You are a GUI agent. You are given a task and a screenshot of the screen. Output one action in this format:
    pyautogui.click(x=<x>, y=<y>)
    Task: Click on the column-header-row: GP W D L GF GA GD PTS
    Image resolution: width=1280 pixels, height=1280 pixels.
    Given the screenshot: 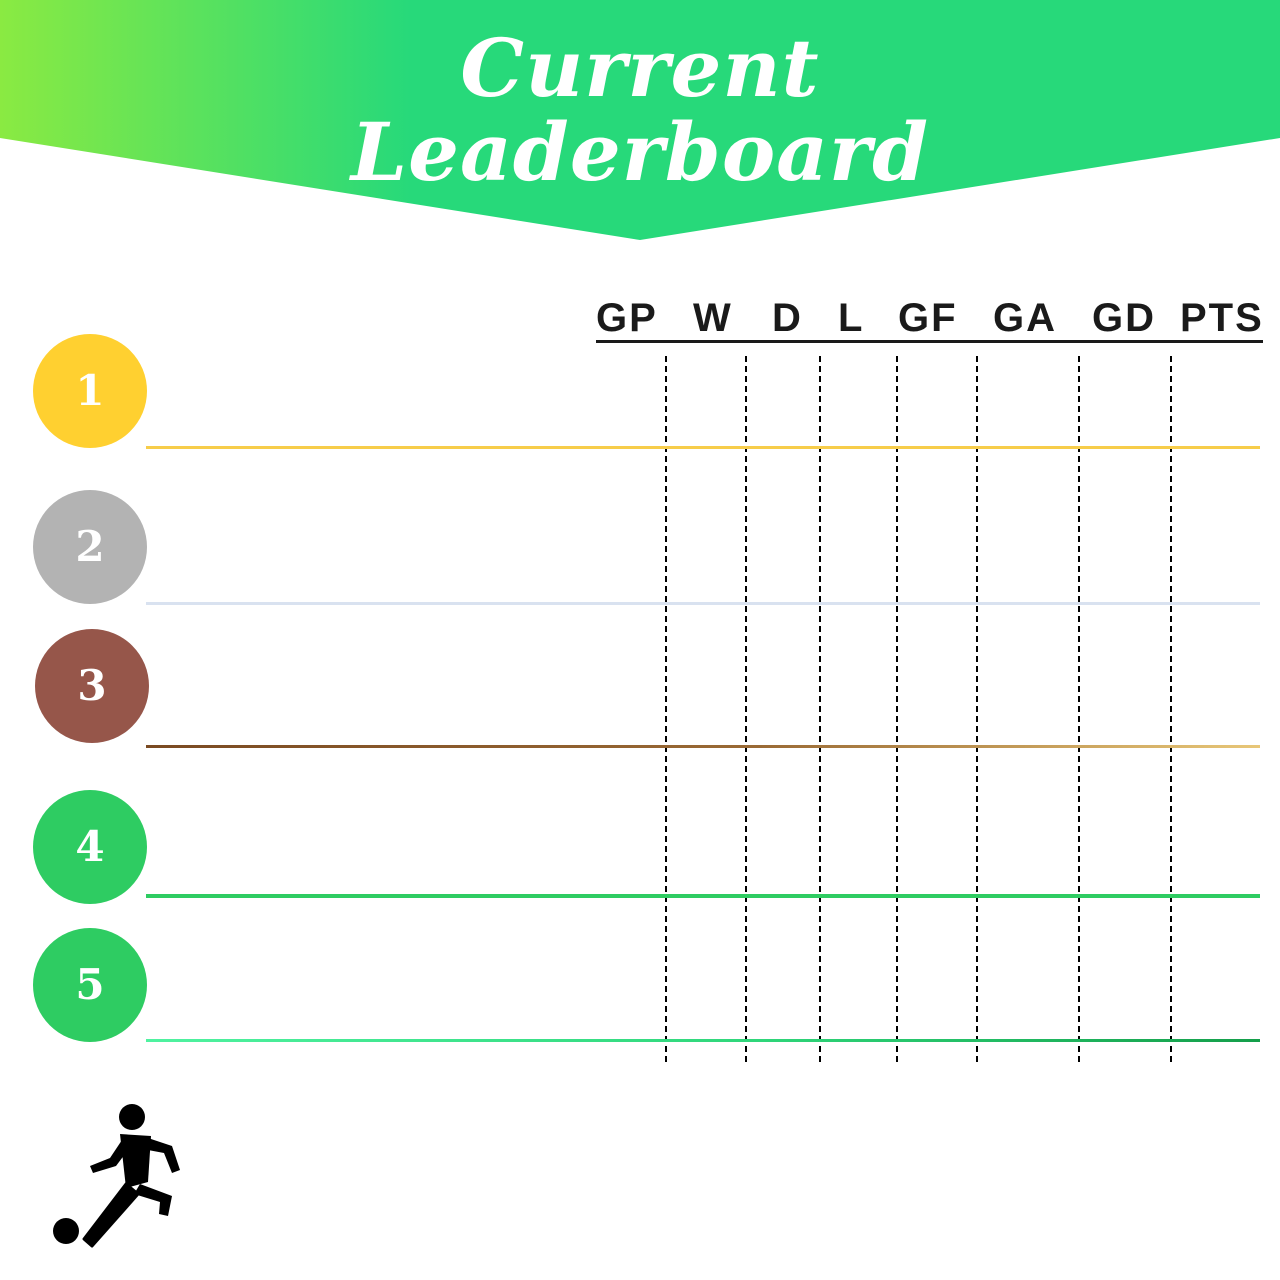 What is the action you would take?
    pyautogui.click(x=930, y=321)
    